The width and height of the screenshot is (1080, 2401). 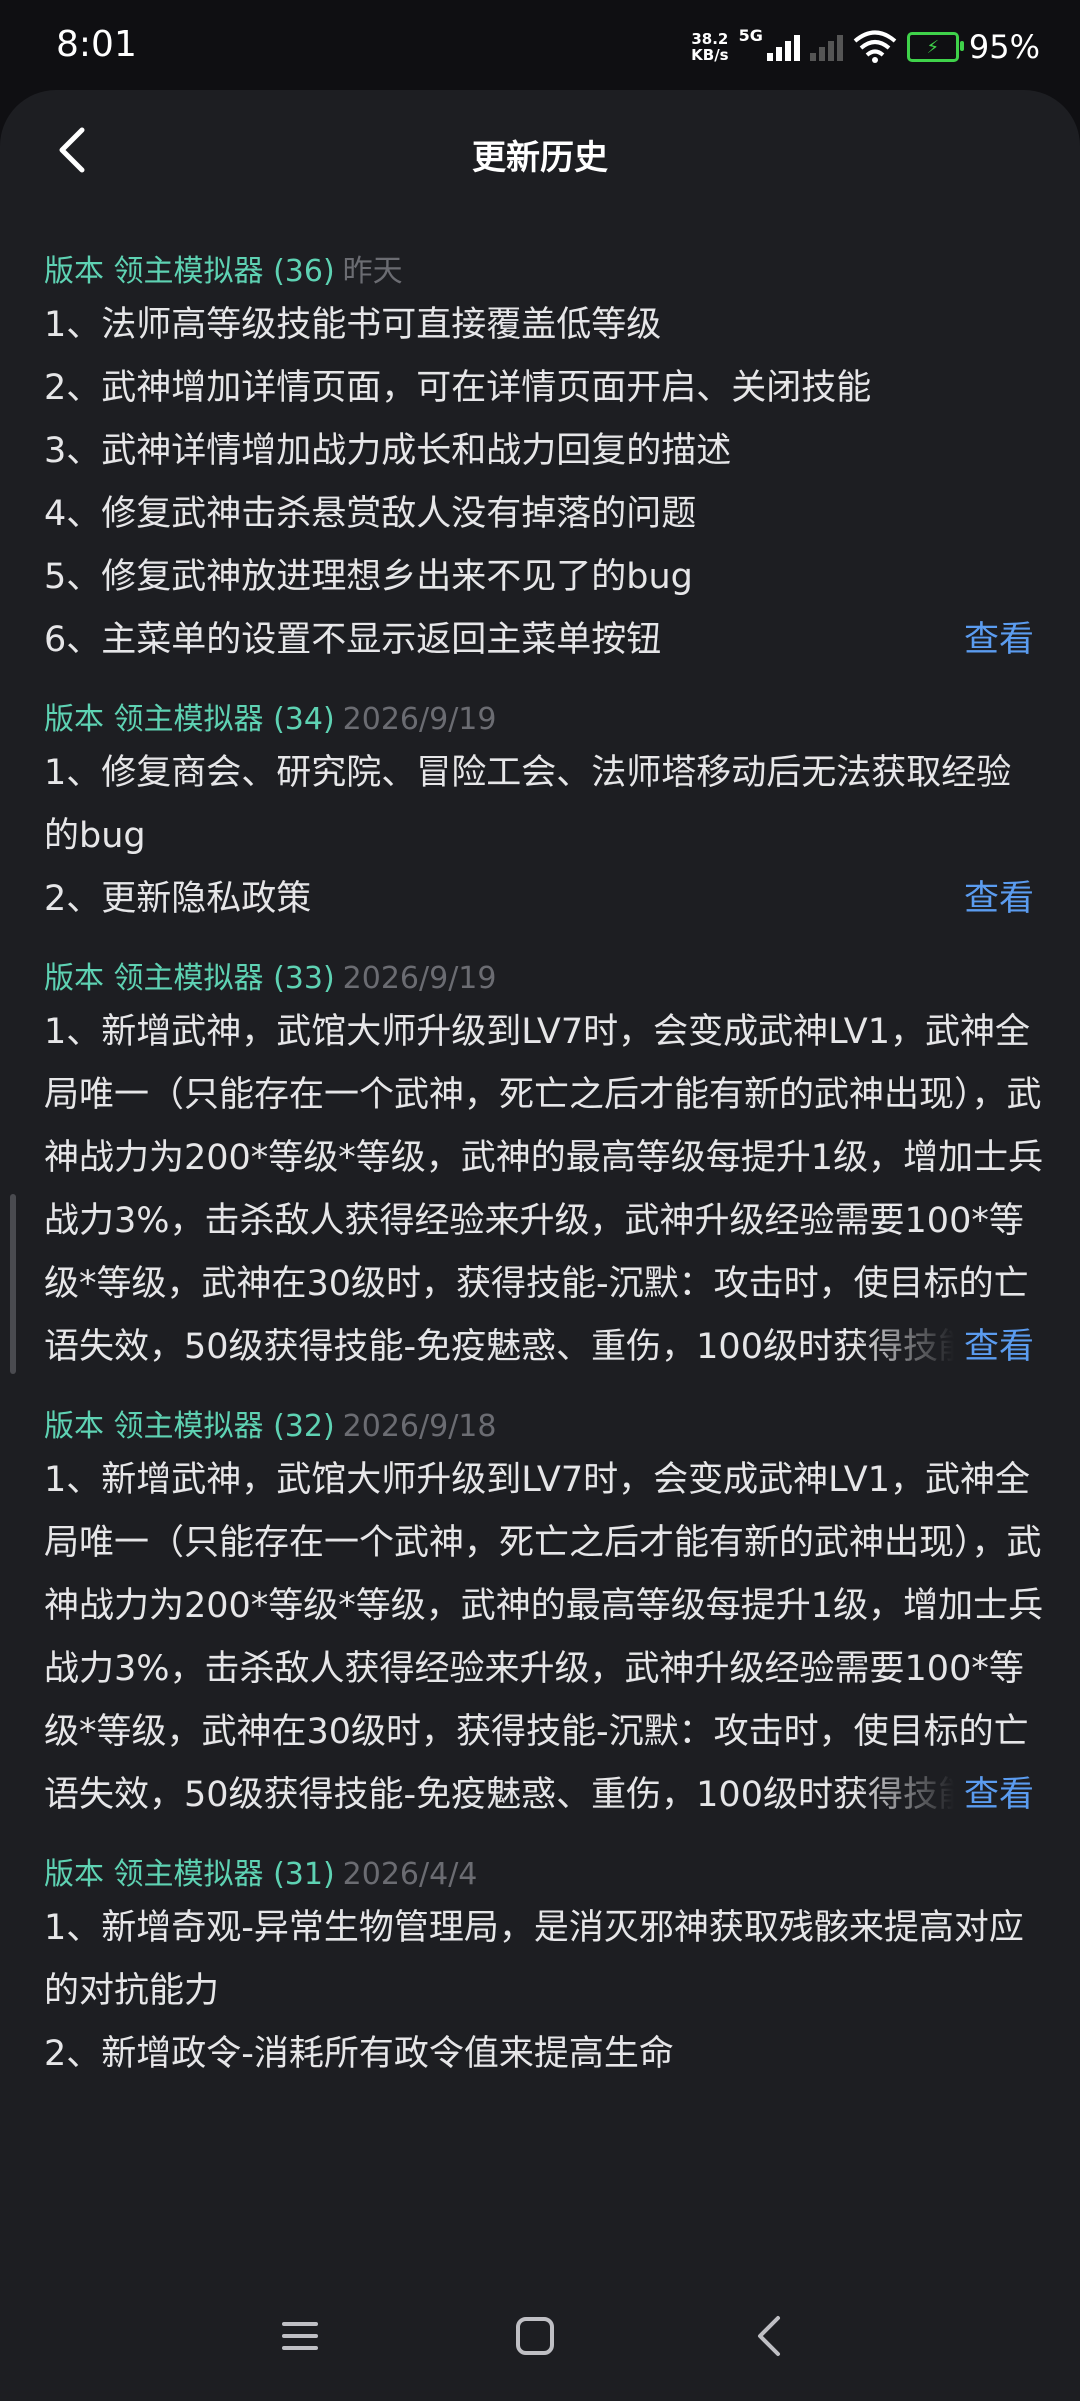 What do you see at coordinates (189, 719) in the screenshot?
I see `version-label: 版本 领主模拟器 (34)` at bounding box center [189, 719].